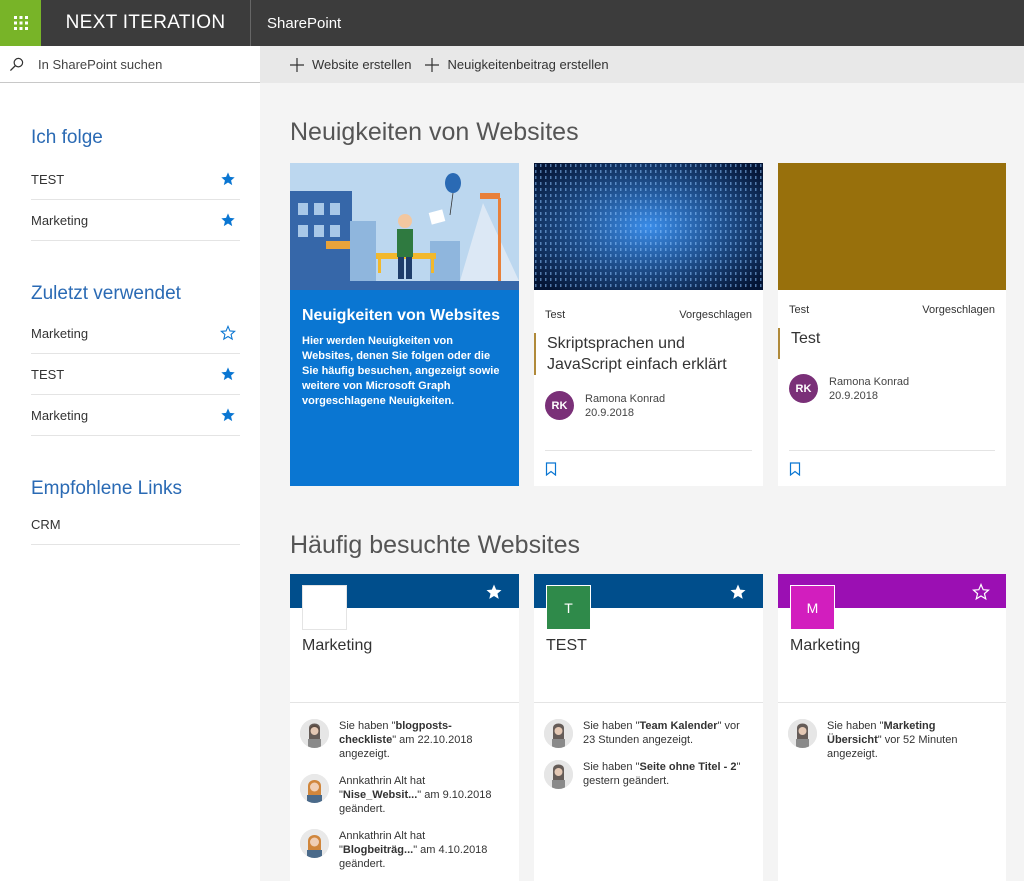  I want to click on create-news-button: Neuigkeitenbeitrag erstellen, so click(517, 64).